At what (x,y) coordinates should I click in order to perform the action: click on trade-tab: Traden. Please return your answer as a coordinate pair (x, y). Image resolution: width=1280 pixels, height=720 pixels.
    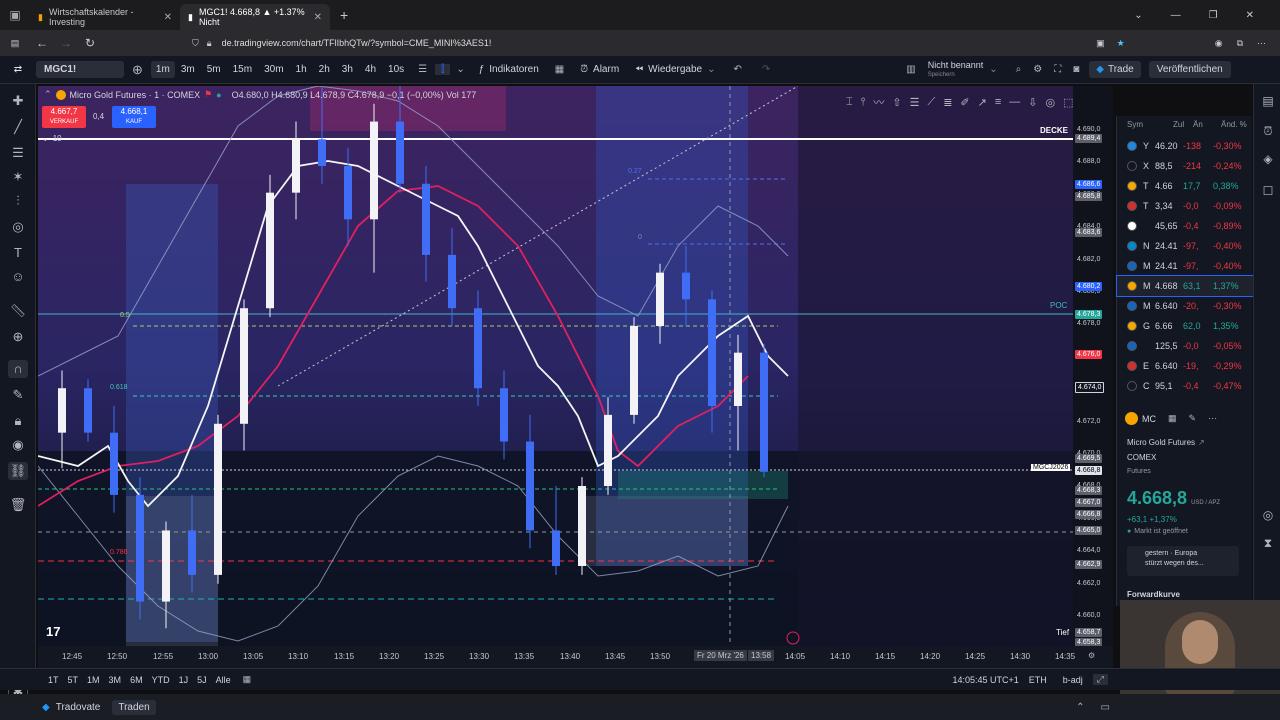
    Looking at the image, I should click on (134, 707).